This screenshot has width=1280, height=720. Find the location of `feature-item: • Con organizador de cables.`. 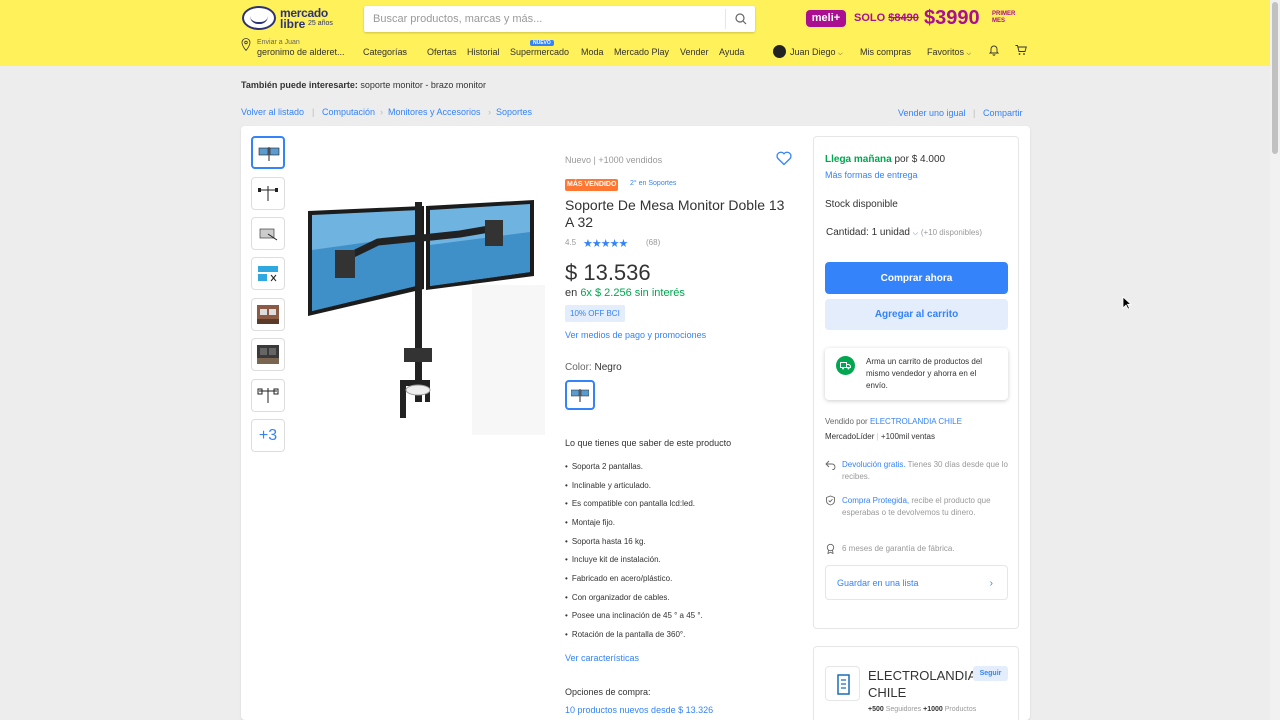

feature-item: • Con organizador de cables. is located at coordinates (617, 597).